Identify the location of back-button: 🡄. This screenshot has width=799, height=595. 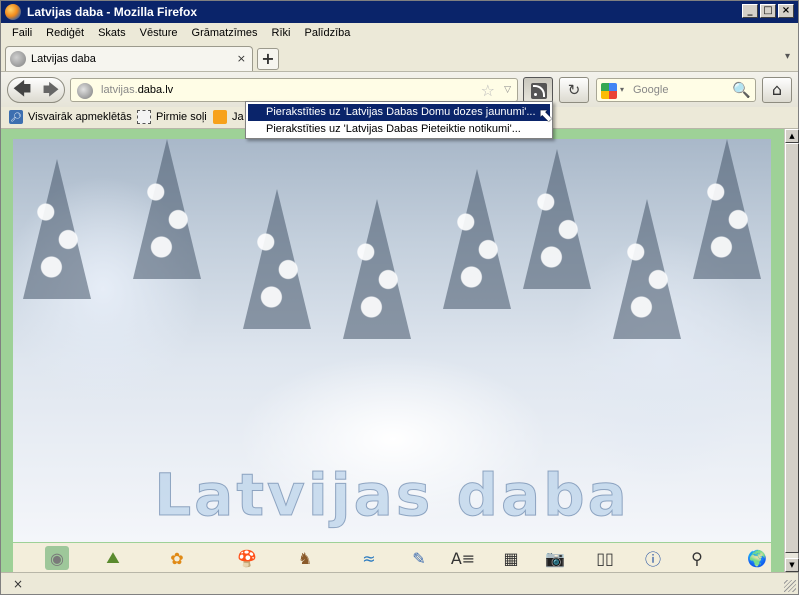
(22, 90).